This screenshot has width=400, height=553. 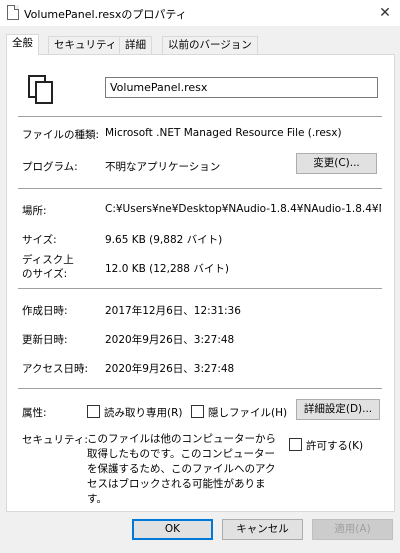 I want to click on cancel-button: キャンセル, so click(x=262, y=529).